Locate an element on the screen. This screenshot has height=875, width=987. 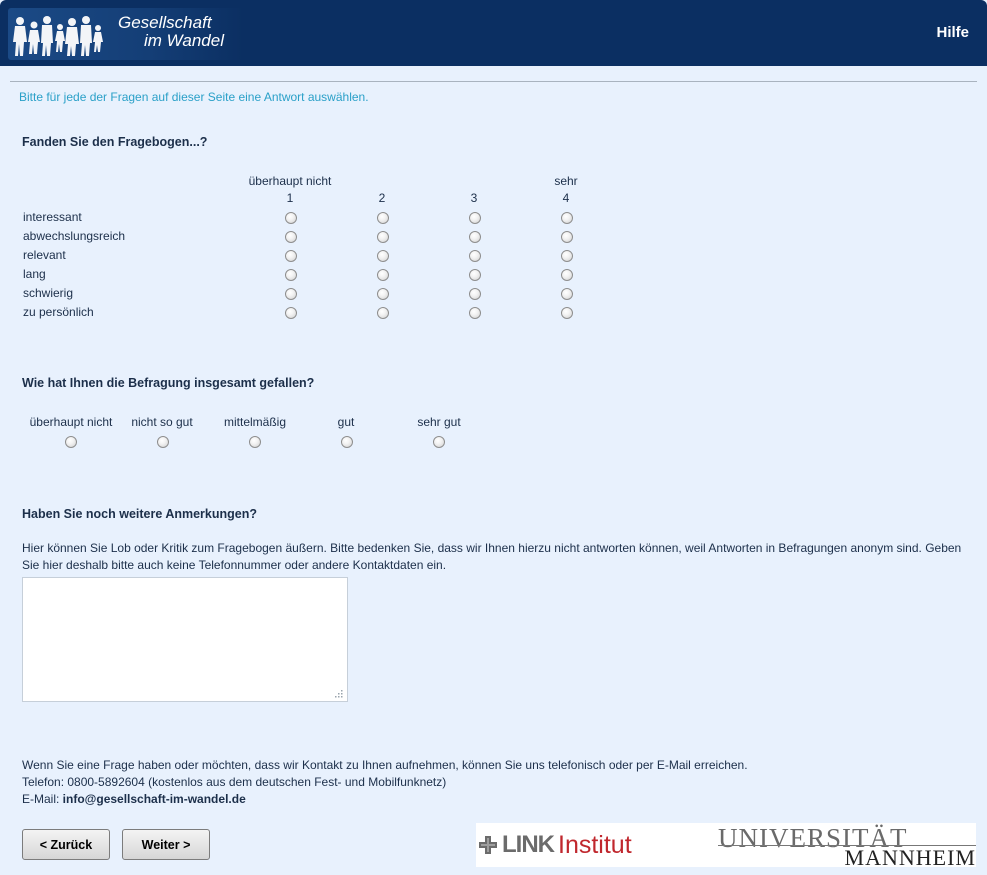
q1-scale-number: 1 is located at coordinates (290, 198).